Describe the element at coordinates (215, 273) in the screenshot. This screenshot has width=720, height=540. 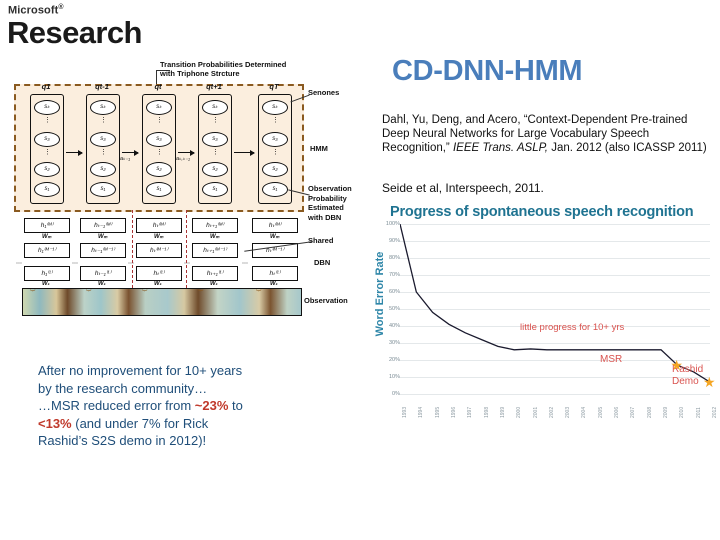
I see `hidden-first-box-3: hₜ₊₁⁽¹⁾` at that location.